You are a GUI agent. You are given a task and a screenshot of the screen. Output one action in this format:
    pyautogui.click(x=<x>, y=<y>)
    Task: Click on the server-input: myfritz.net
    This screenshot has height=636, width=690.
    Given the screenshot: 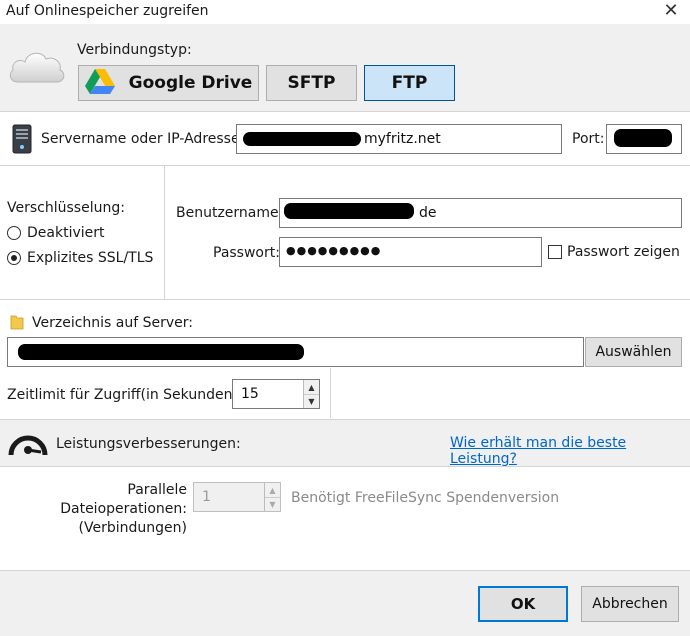 What is the action you would take?
    pyautogui.click(x=399, y=139)
    